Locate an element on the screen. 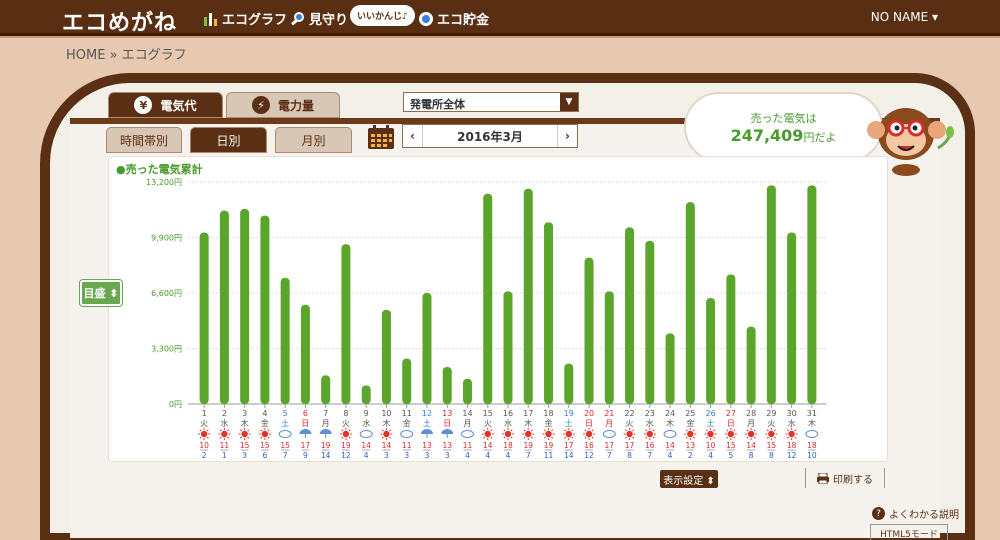 The image size is (1000, 540). calendar-icon is located at coordinates (381, 137).